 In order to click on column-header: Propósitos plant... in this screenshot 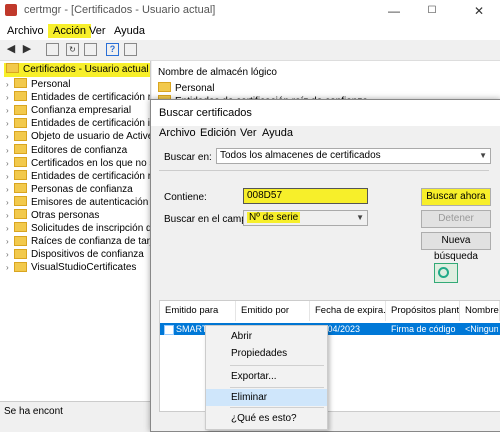, I will do `click(423, 311)`.